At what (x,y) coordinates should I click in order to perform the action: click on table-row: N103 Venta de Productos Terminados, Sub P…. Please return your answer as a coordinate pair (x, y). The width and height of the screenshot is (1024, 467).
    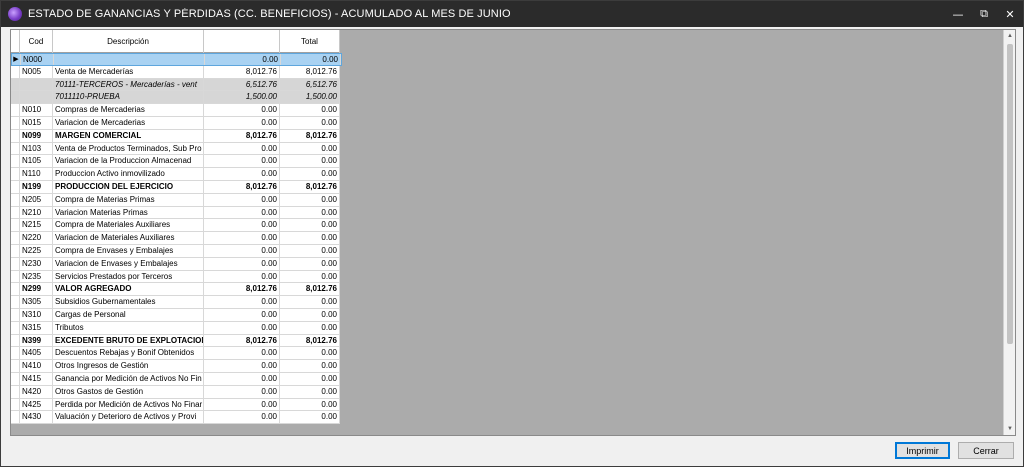
    Looking at the image, I should click on (175, 149).